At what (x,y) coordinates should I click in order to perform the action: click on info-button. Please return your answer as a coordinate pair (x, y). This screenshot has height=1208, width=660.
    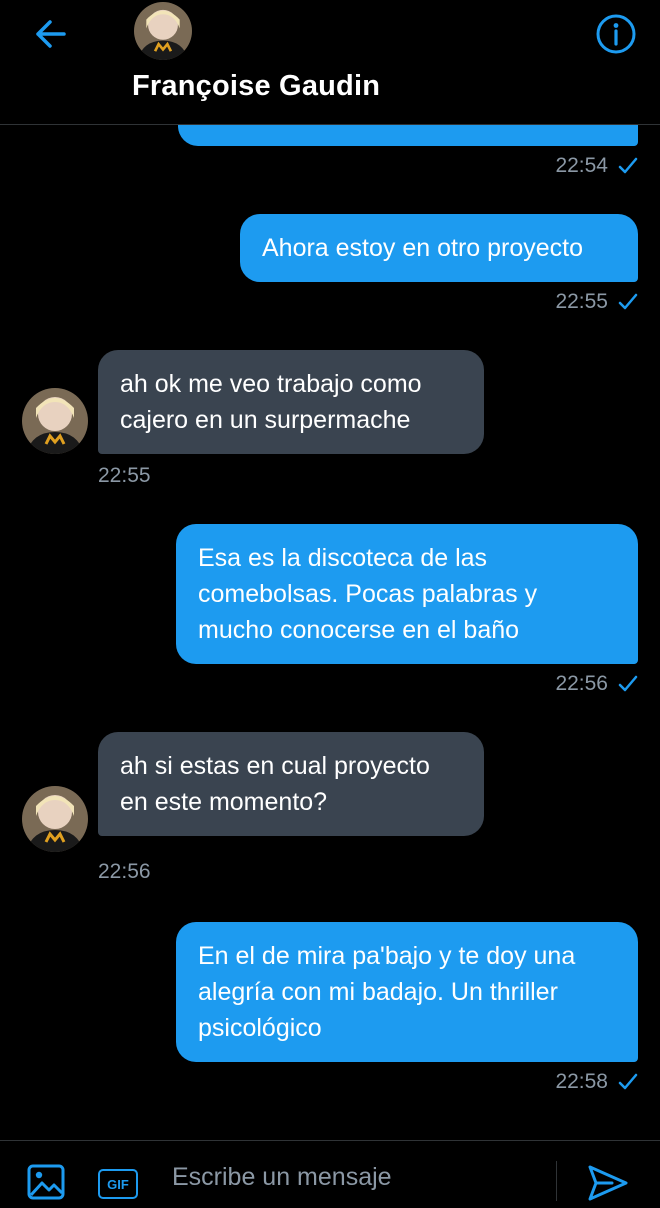
    Looking at the image, I should click on (616, 34).